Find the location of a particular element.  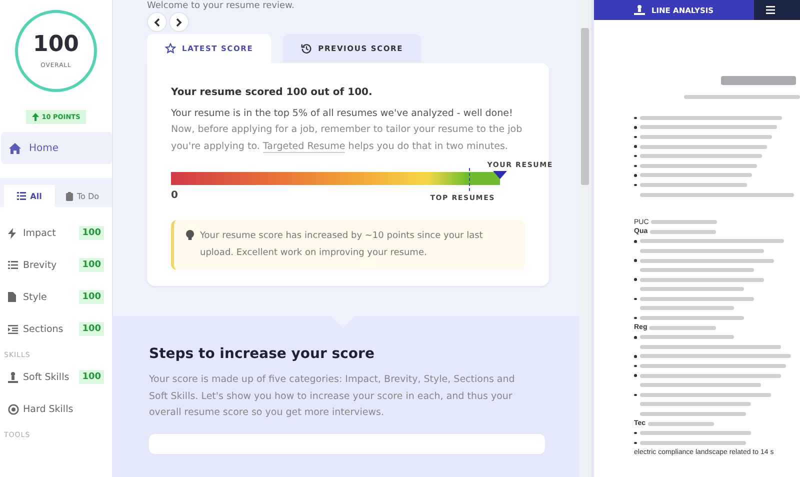

arrow-up-icon is located at coordinates (35, 117).